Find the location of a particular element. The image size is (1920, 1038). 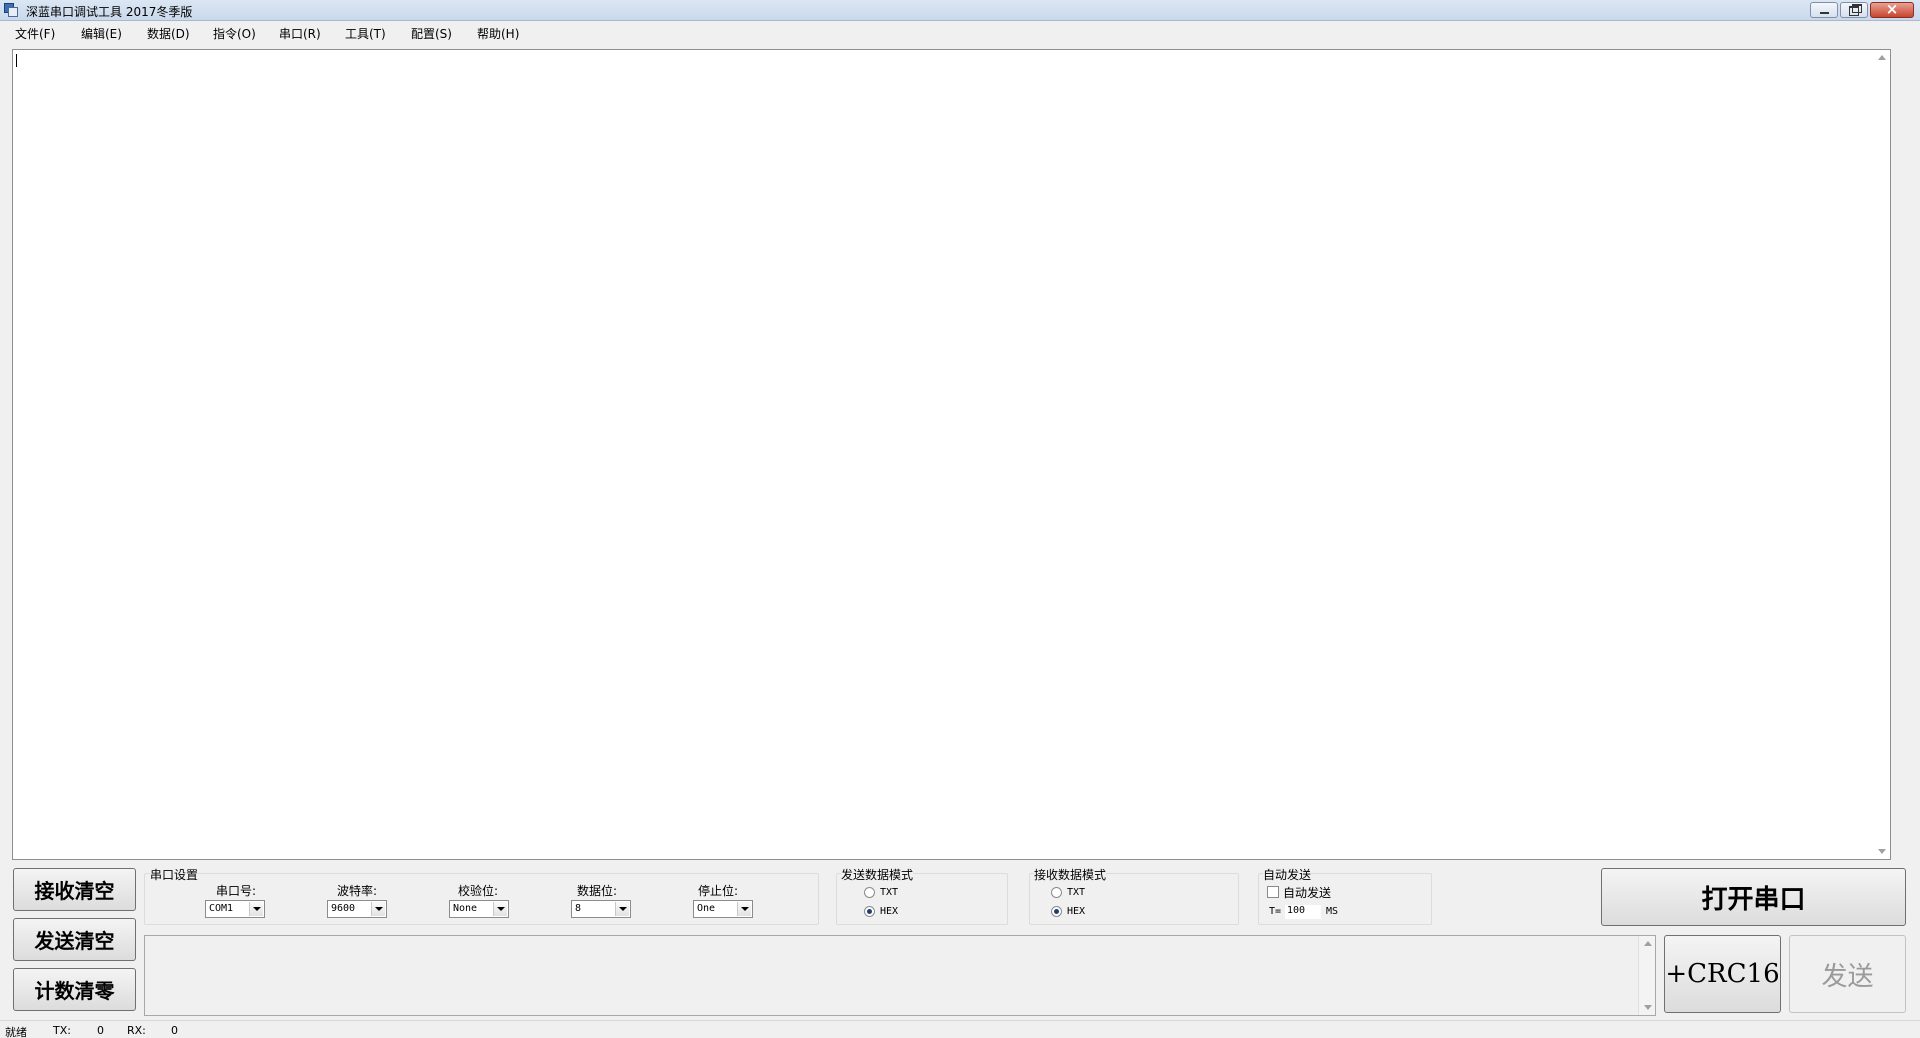

send-textarea is located at coordinates (900, 975).